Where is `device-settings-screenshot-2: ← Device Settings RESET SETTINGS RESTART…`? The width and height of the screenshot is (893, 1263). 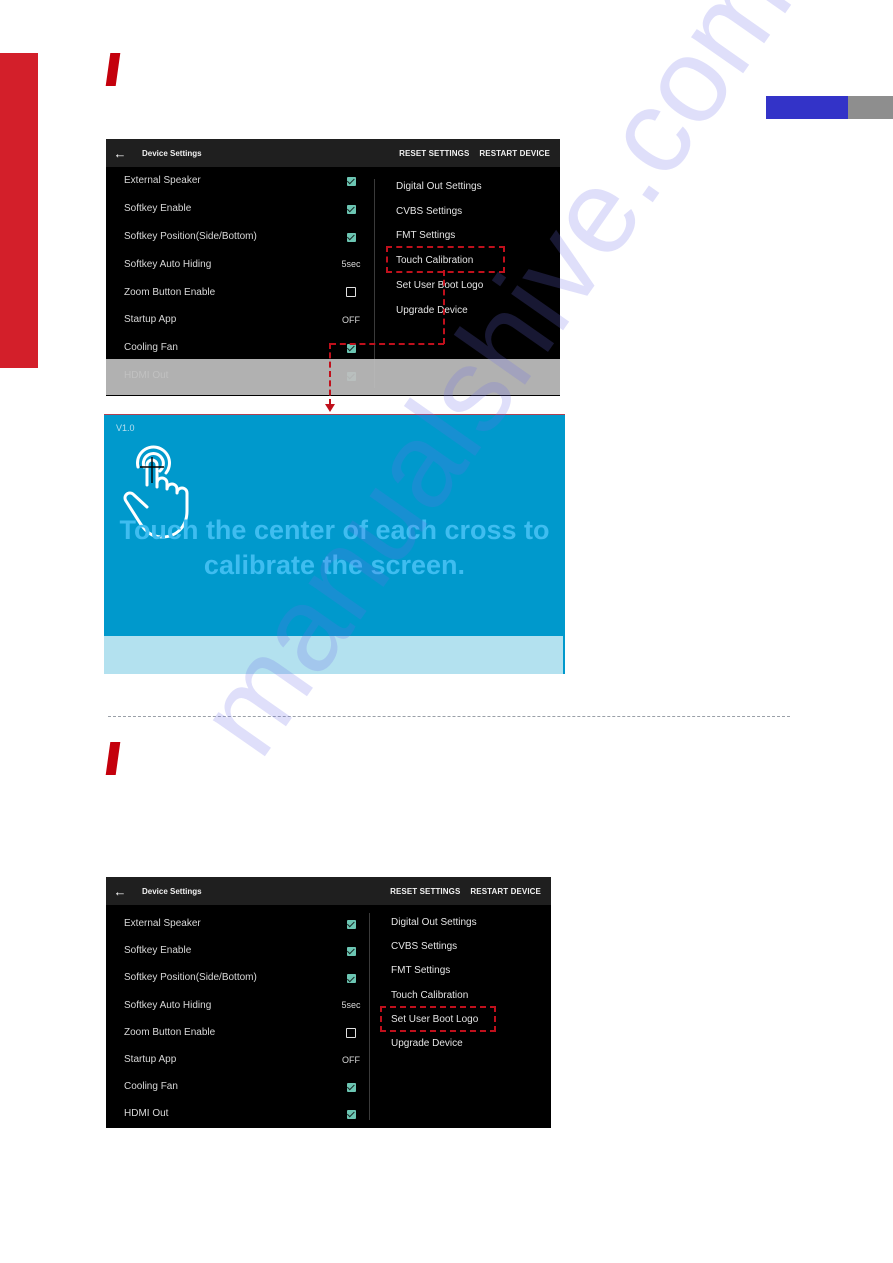
device-settings-screenshot-2: ← Device Settings RESET SETTINGS RESTART… is located at coordinates (328, 1002).